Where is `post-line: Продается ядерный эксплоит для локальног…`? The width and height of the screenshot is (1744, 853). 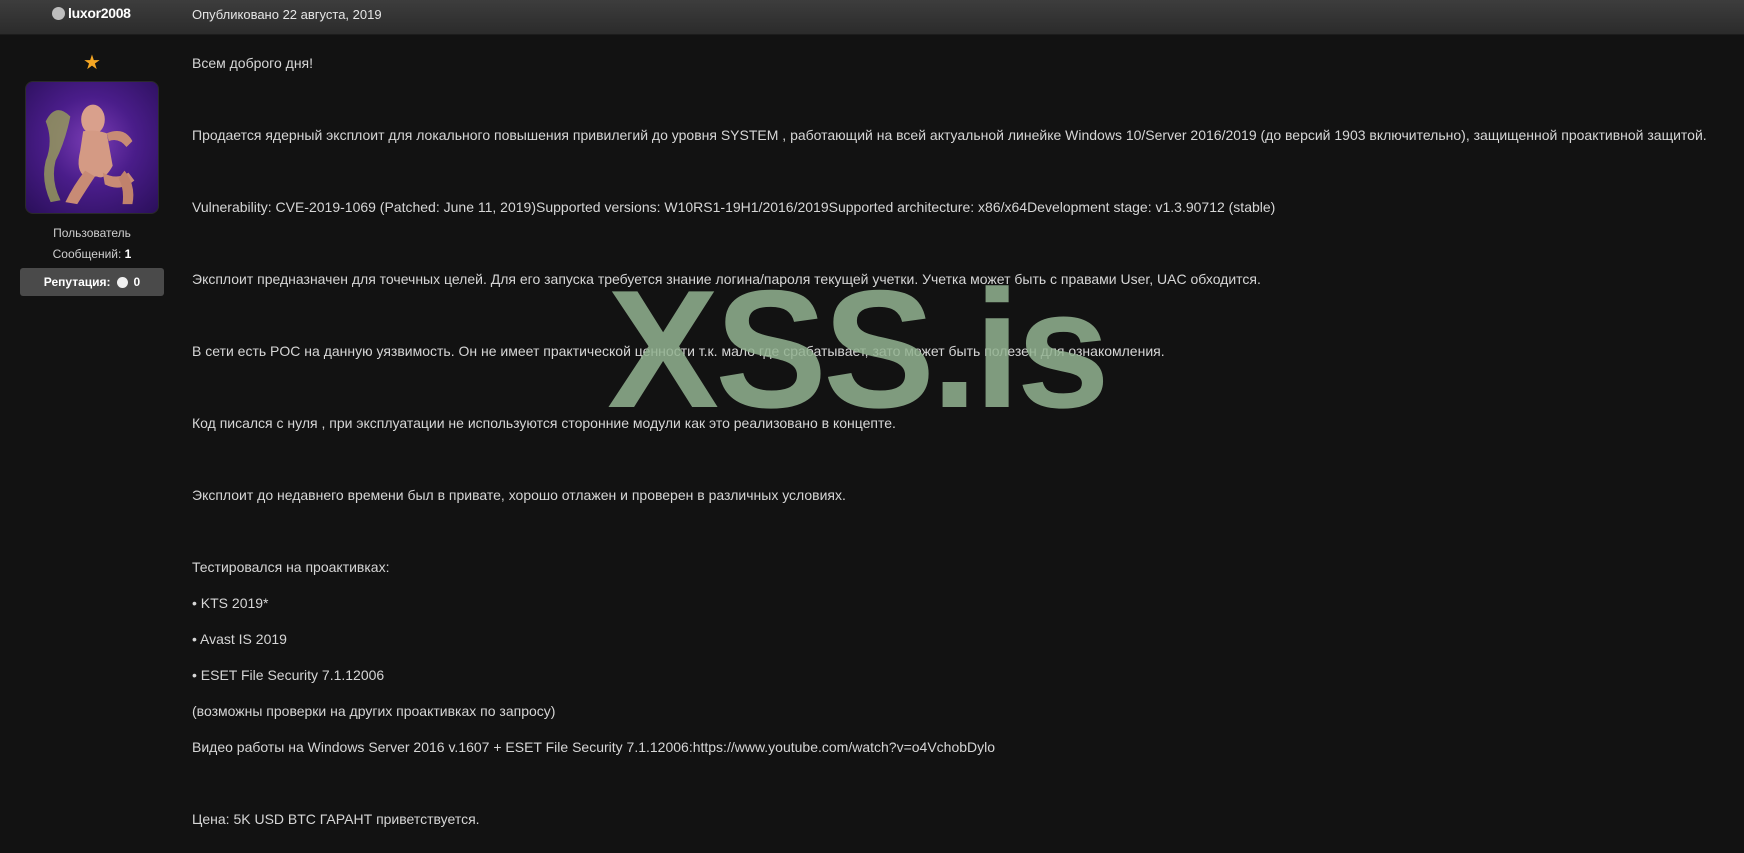
post-line: Продается ядерный эксплоит для локальног… is located at coordinates (949, 135).